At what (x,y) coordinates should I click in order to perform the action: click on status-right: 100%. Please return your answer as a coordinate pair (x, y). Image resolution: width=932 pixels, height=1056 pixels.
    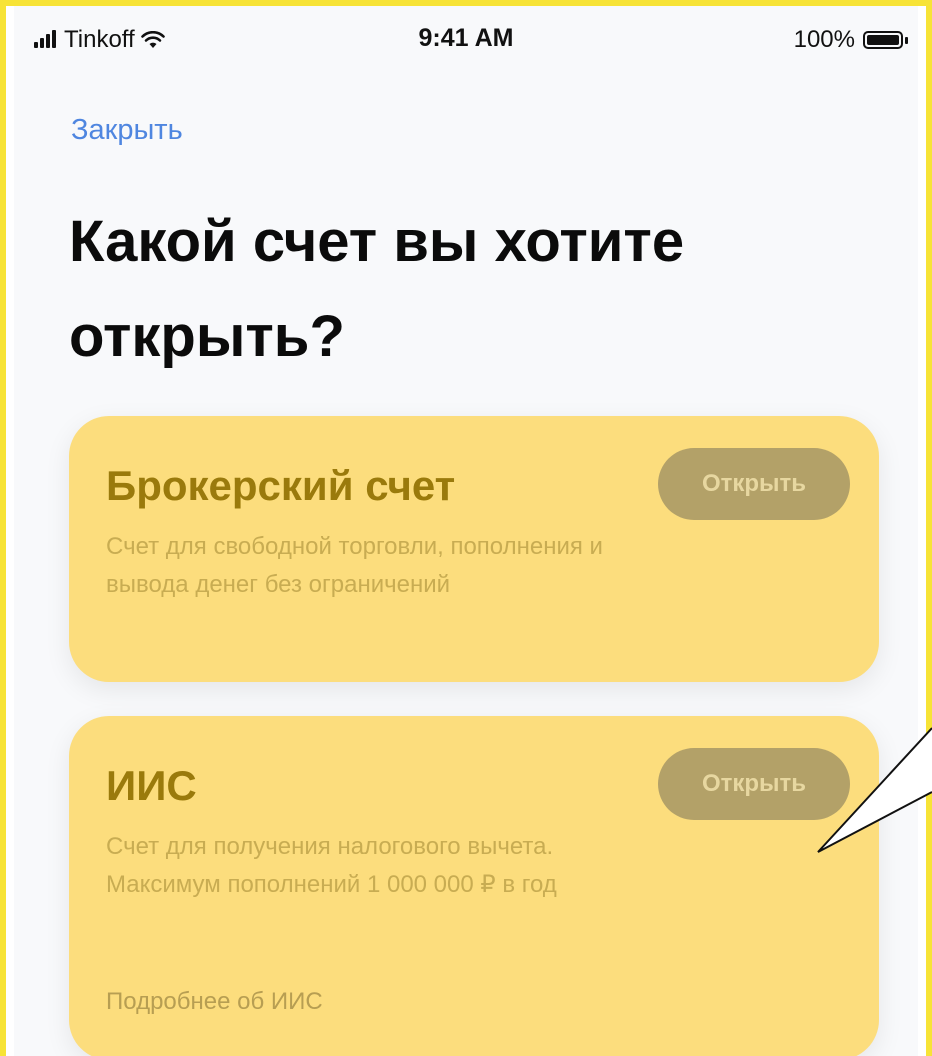
    Looking at the image, I should click on (851, 40).